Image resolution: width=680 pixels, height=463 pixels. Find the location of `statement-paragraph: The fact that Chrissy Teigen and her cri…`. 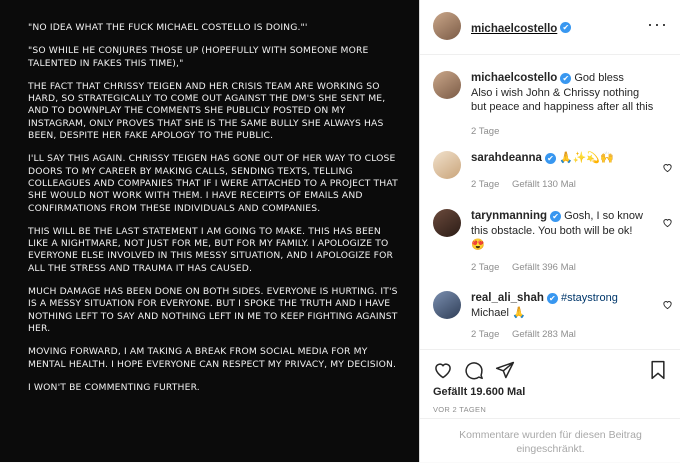

statement-paragraph: The fact that Chrissy Teigen and her cri… is located at coordinates (207, 111).